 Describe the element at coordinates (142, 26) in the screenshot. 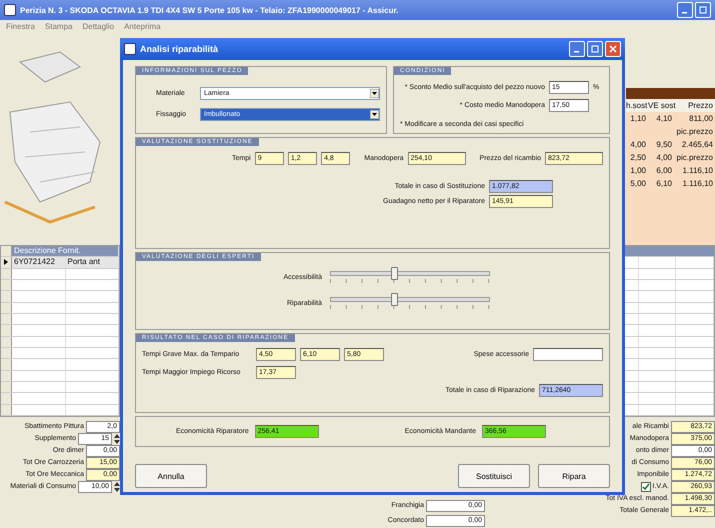

I see `menu-item: Anteprima` at that location.